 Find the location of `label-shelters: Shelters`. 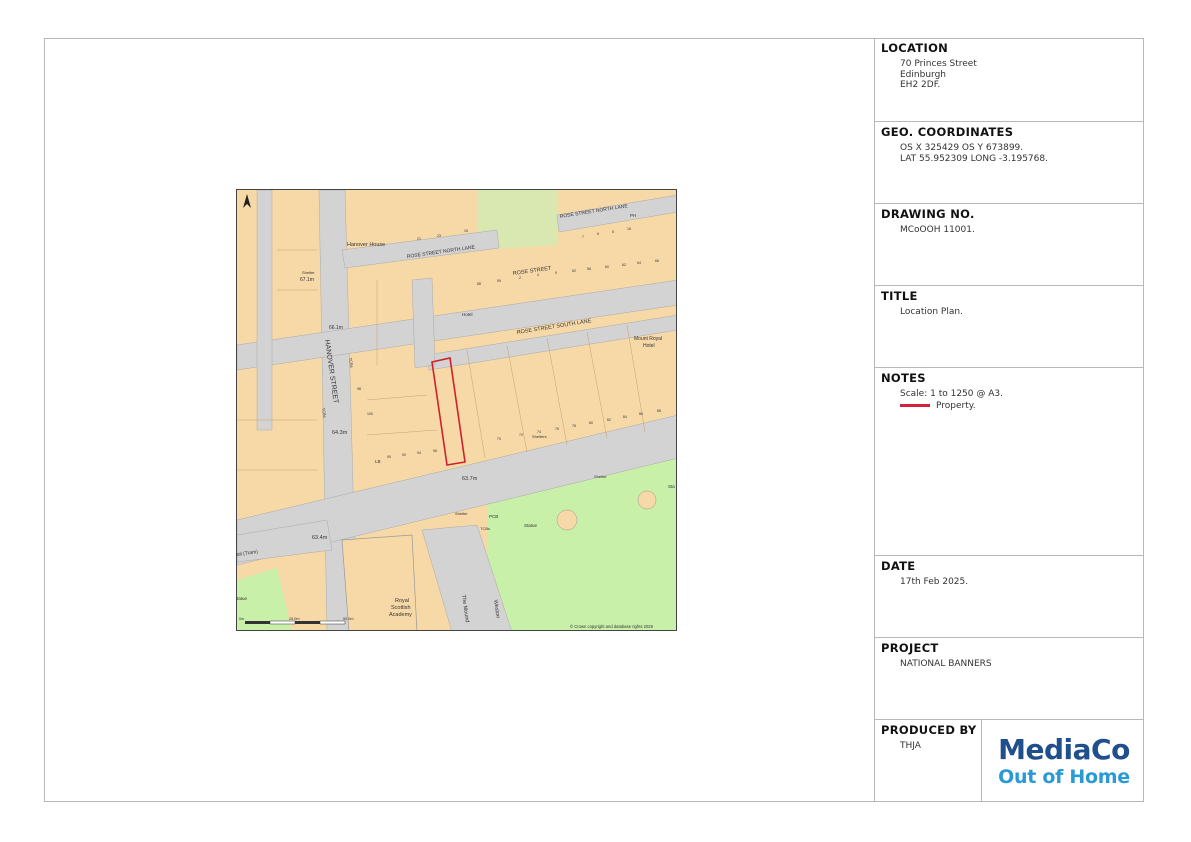

label-shelters: Shelters is located at coordinates (539, 436).